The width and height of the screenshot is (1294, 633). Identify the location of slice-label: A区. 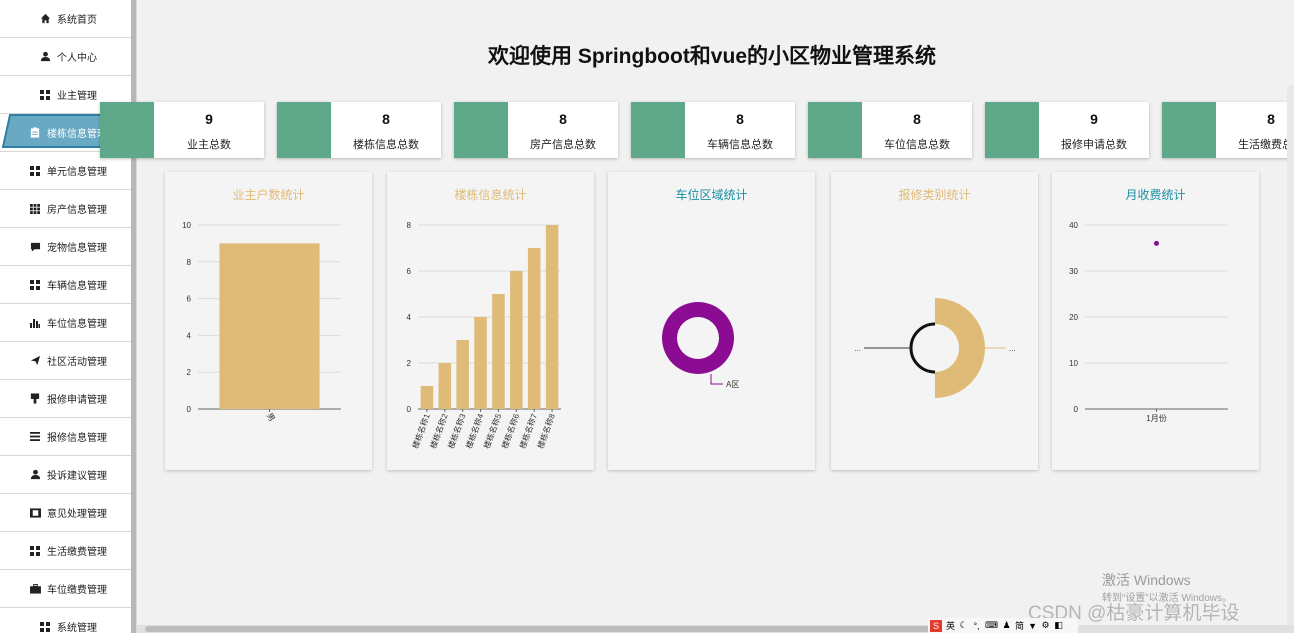
(732, 384).